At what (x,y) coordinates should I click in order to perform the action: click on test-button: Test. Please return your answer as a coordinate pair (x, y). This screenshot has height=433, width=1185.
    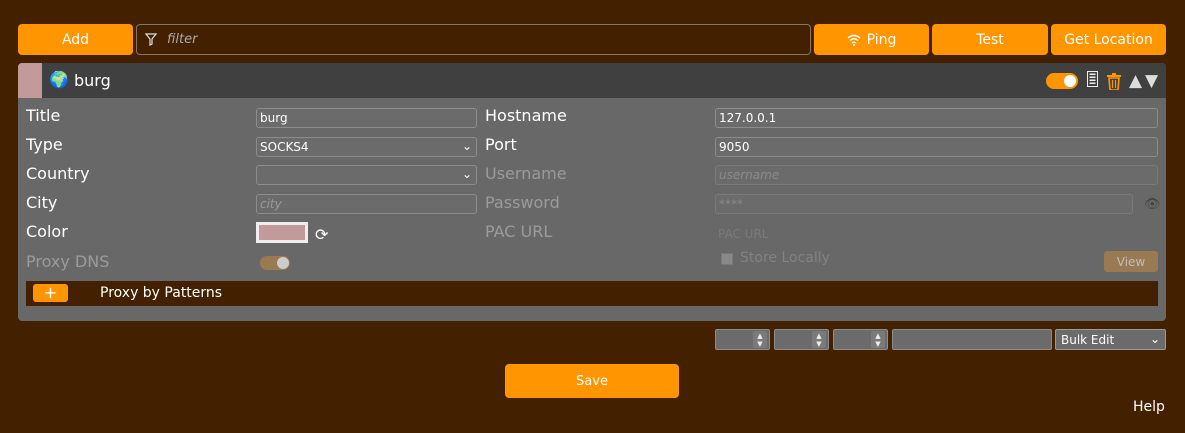
    Looking at the image, I should click on (990, 39).